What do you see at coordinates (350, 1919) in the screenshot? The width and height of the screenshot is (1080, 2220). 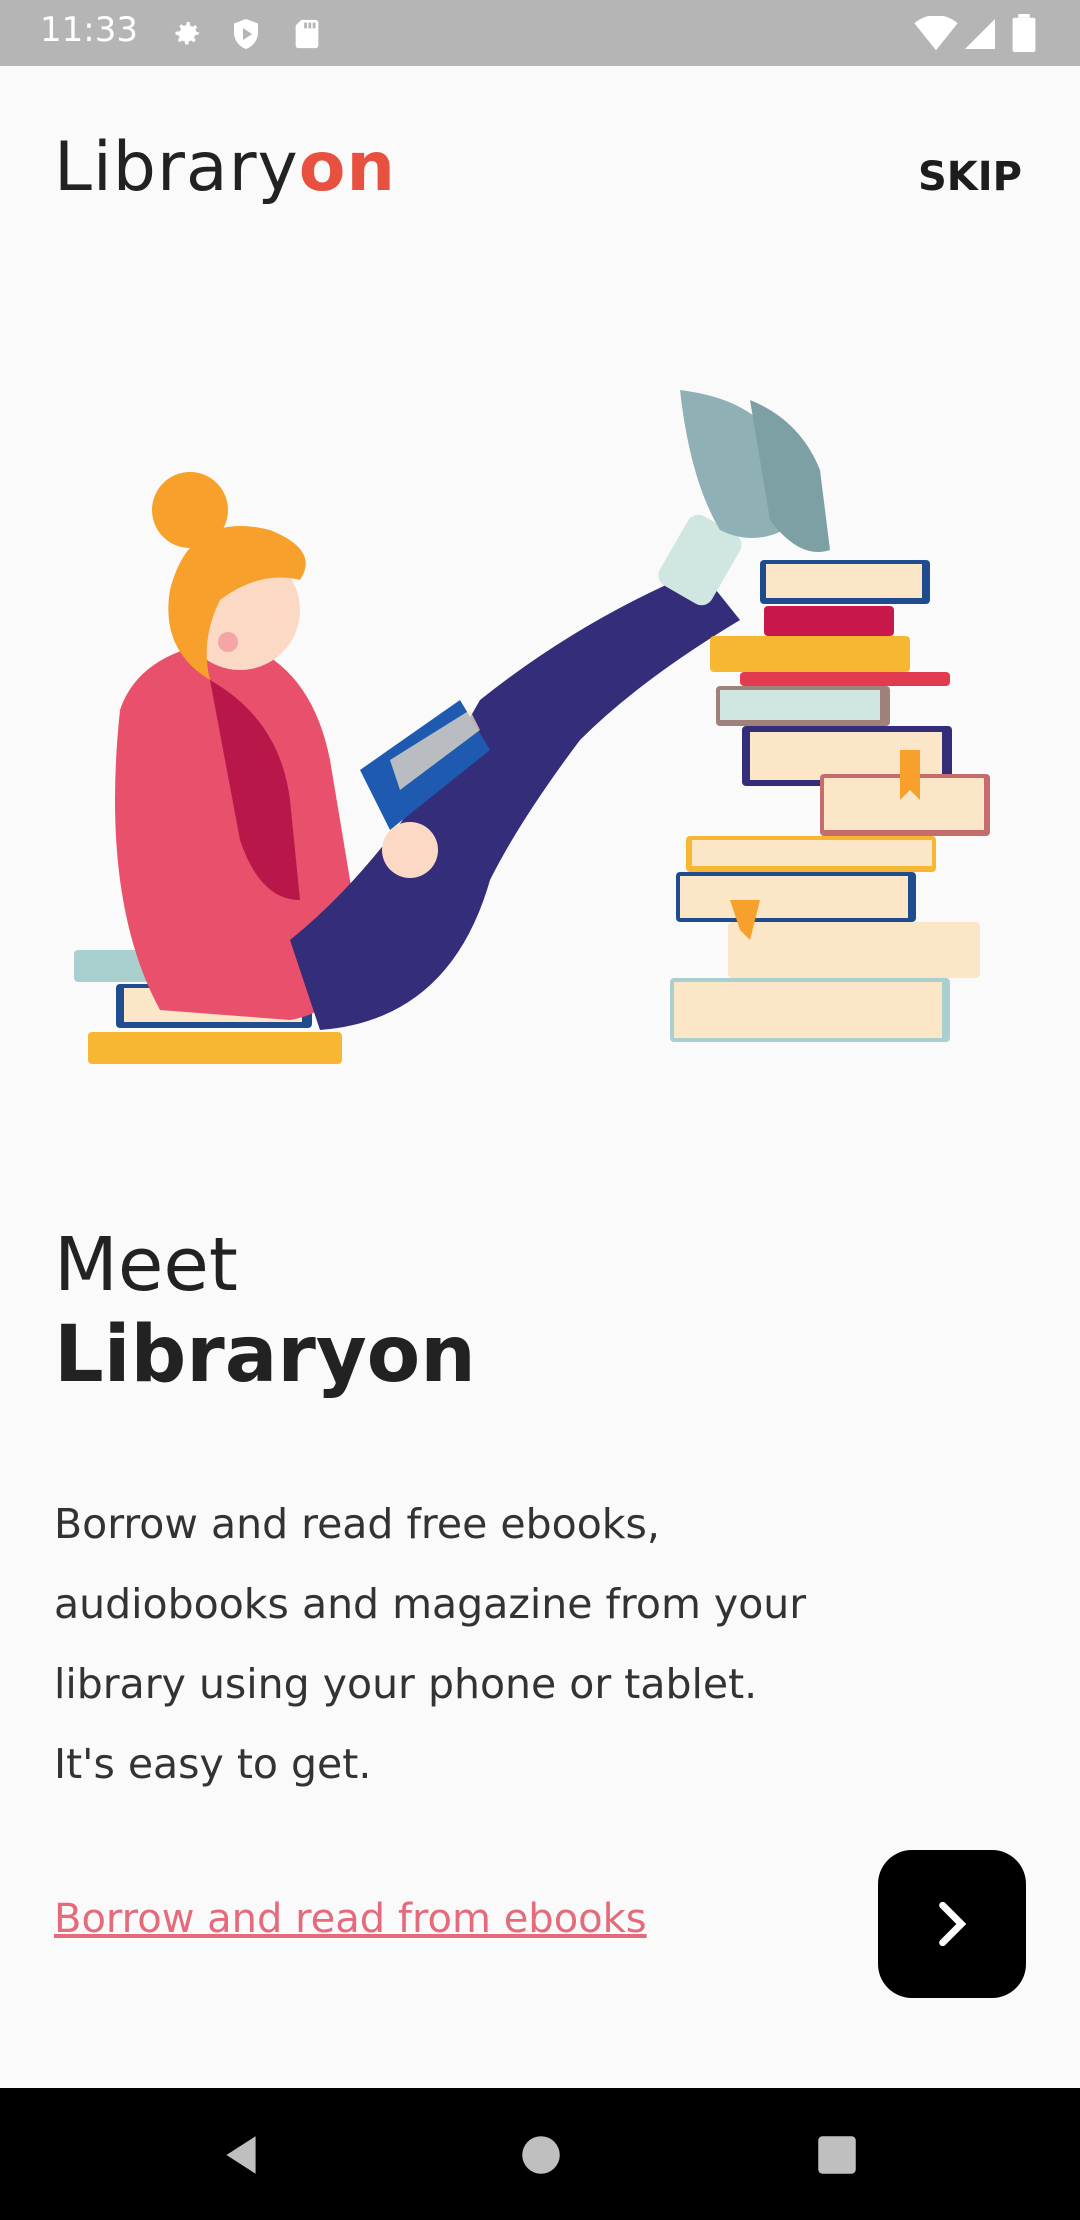 I see `borrow-ebooks-link: Borrow and read from ebooks` at bounding box center [350, 1919].